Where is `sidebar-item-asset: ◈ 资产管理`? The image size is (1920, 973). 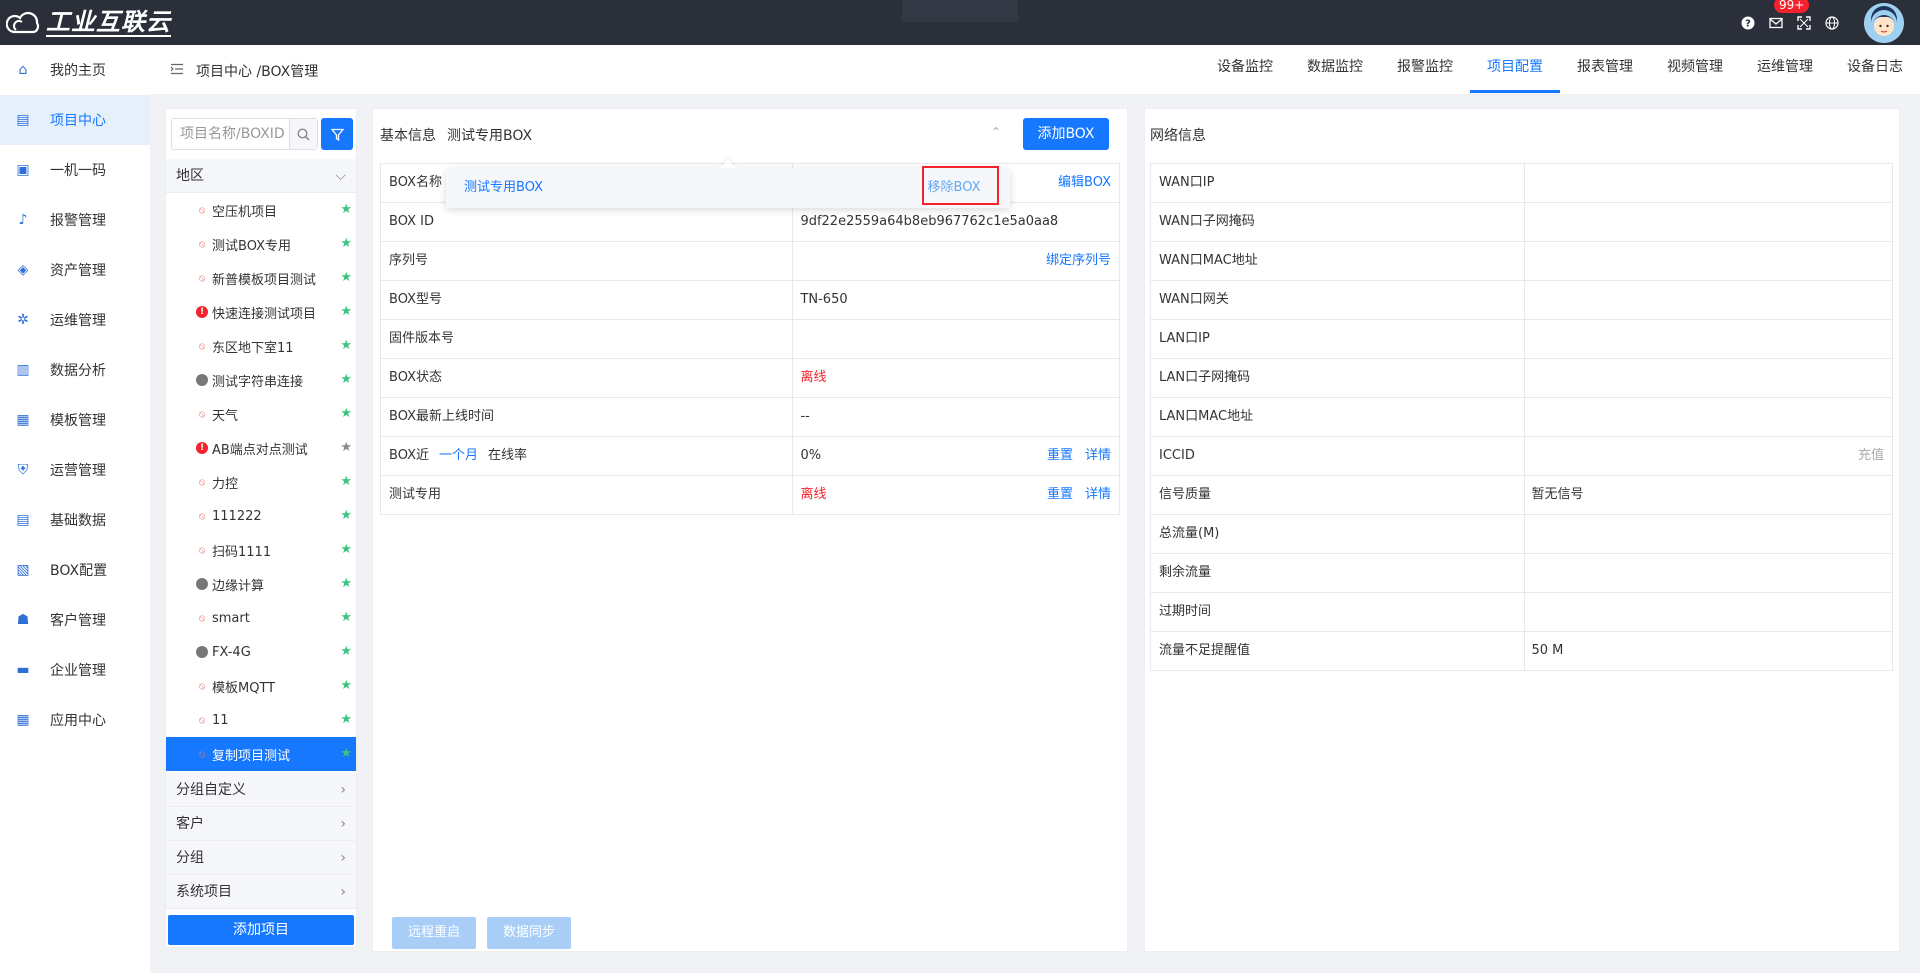 sidebar-item-asset: ◈ 资产管理 is located at coordinates (75, 270).